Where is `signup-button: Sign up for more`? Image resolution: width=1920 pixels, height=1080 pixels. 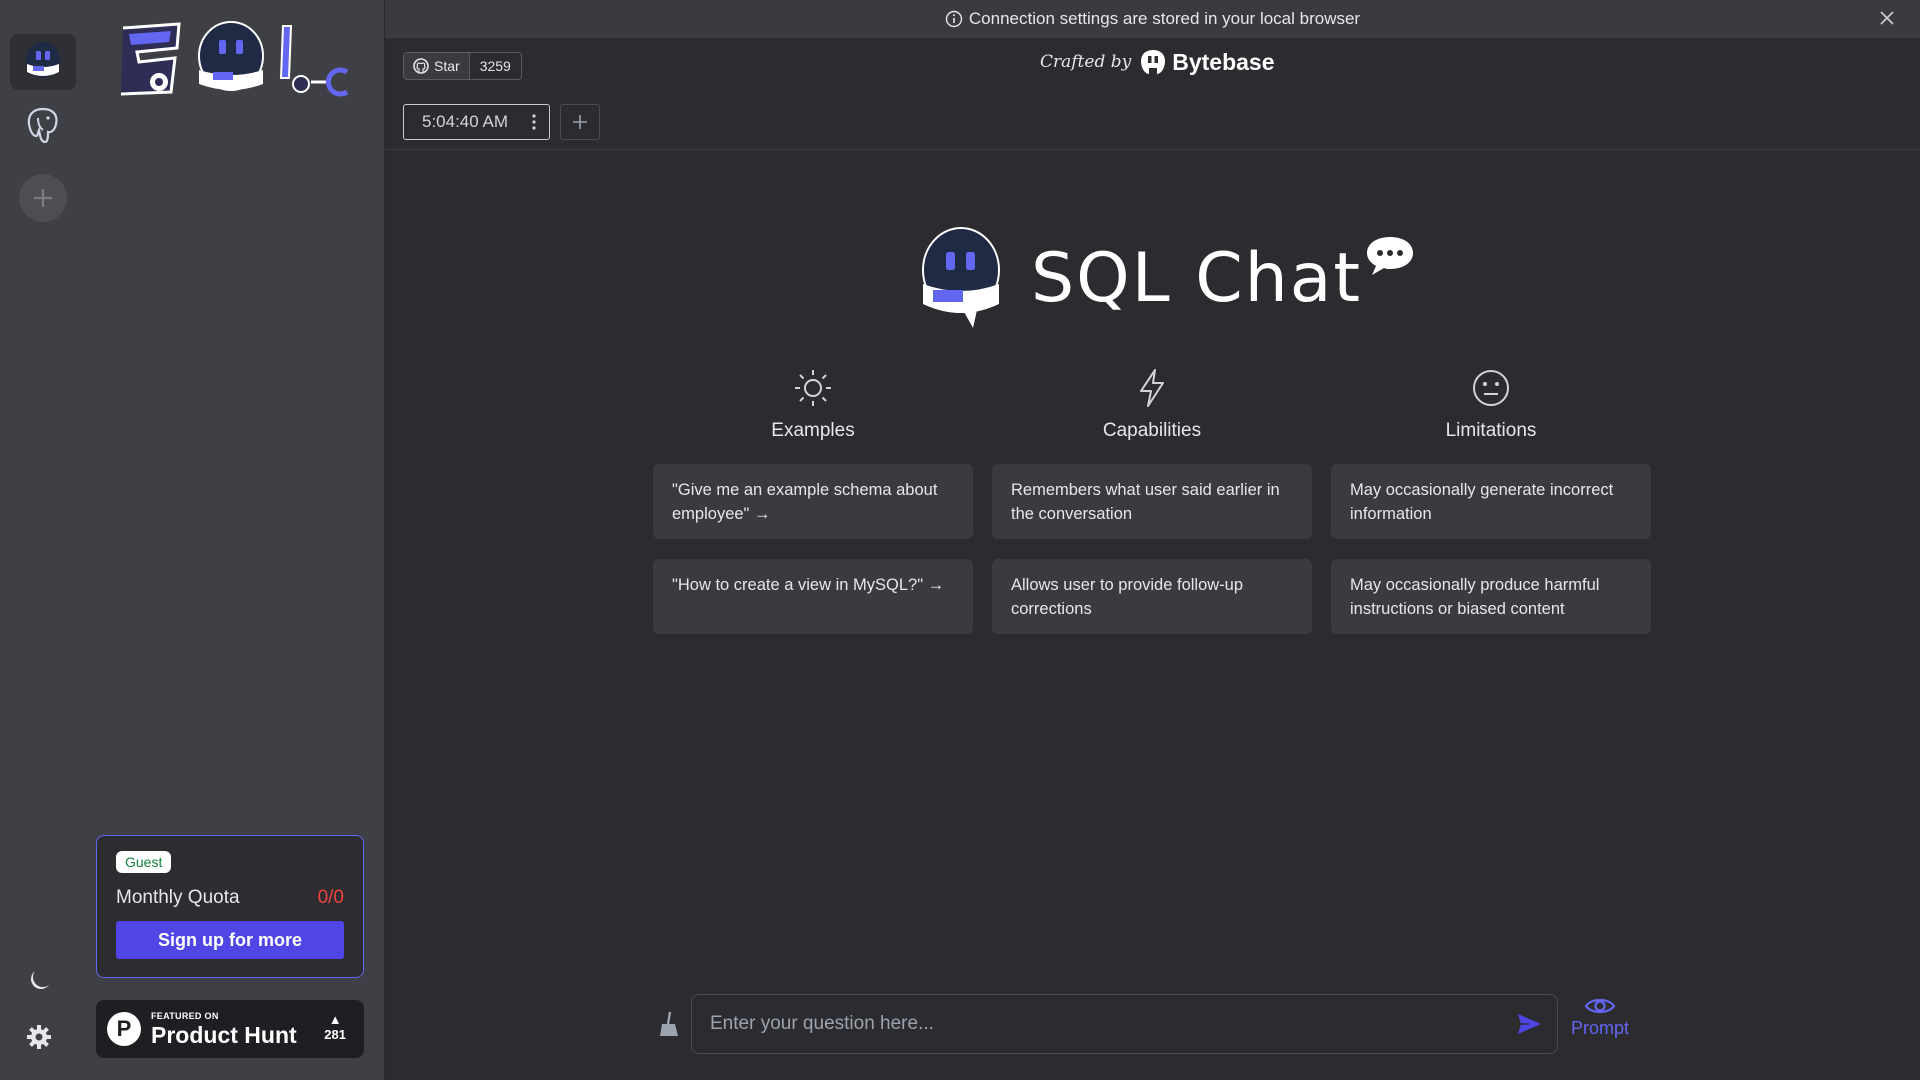 signup-button: Sign up for more is located at coordinates (230, 940).